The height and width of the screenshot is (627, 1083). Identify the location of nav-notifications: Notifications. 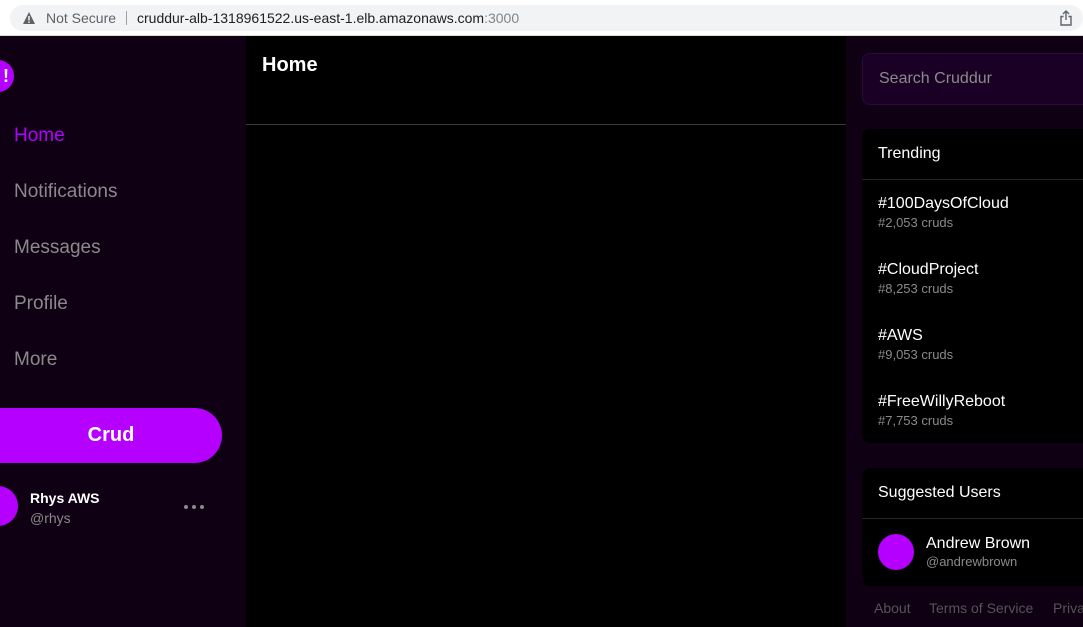
(66, 192).